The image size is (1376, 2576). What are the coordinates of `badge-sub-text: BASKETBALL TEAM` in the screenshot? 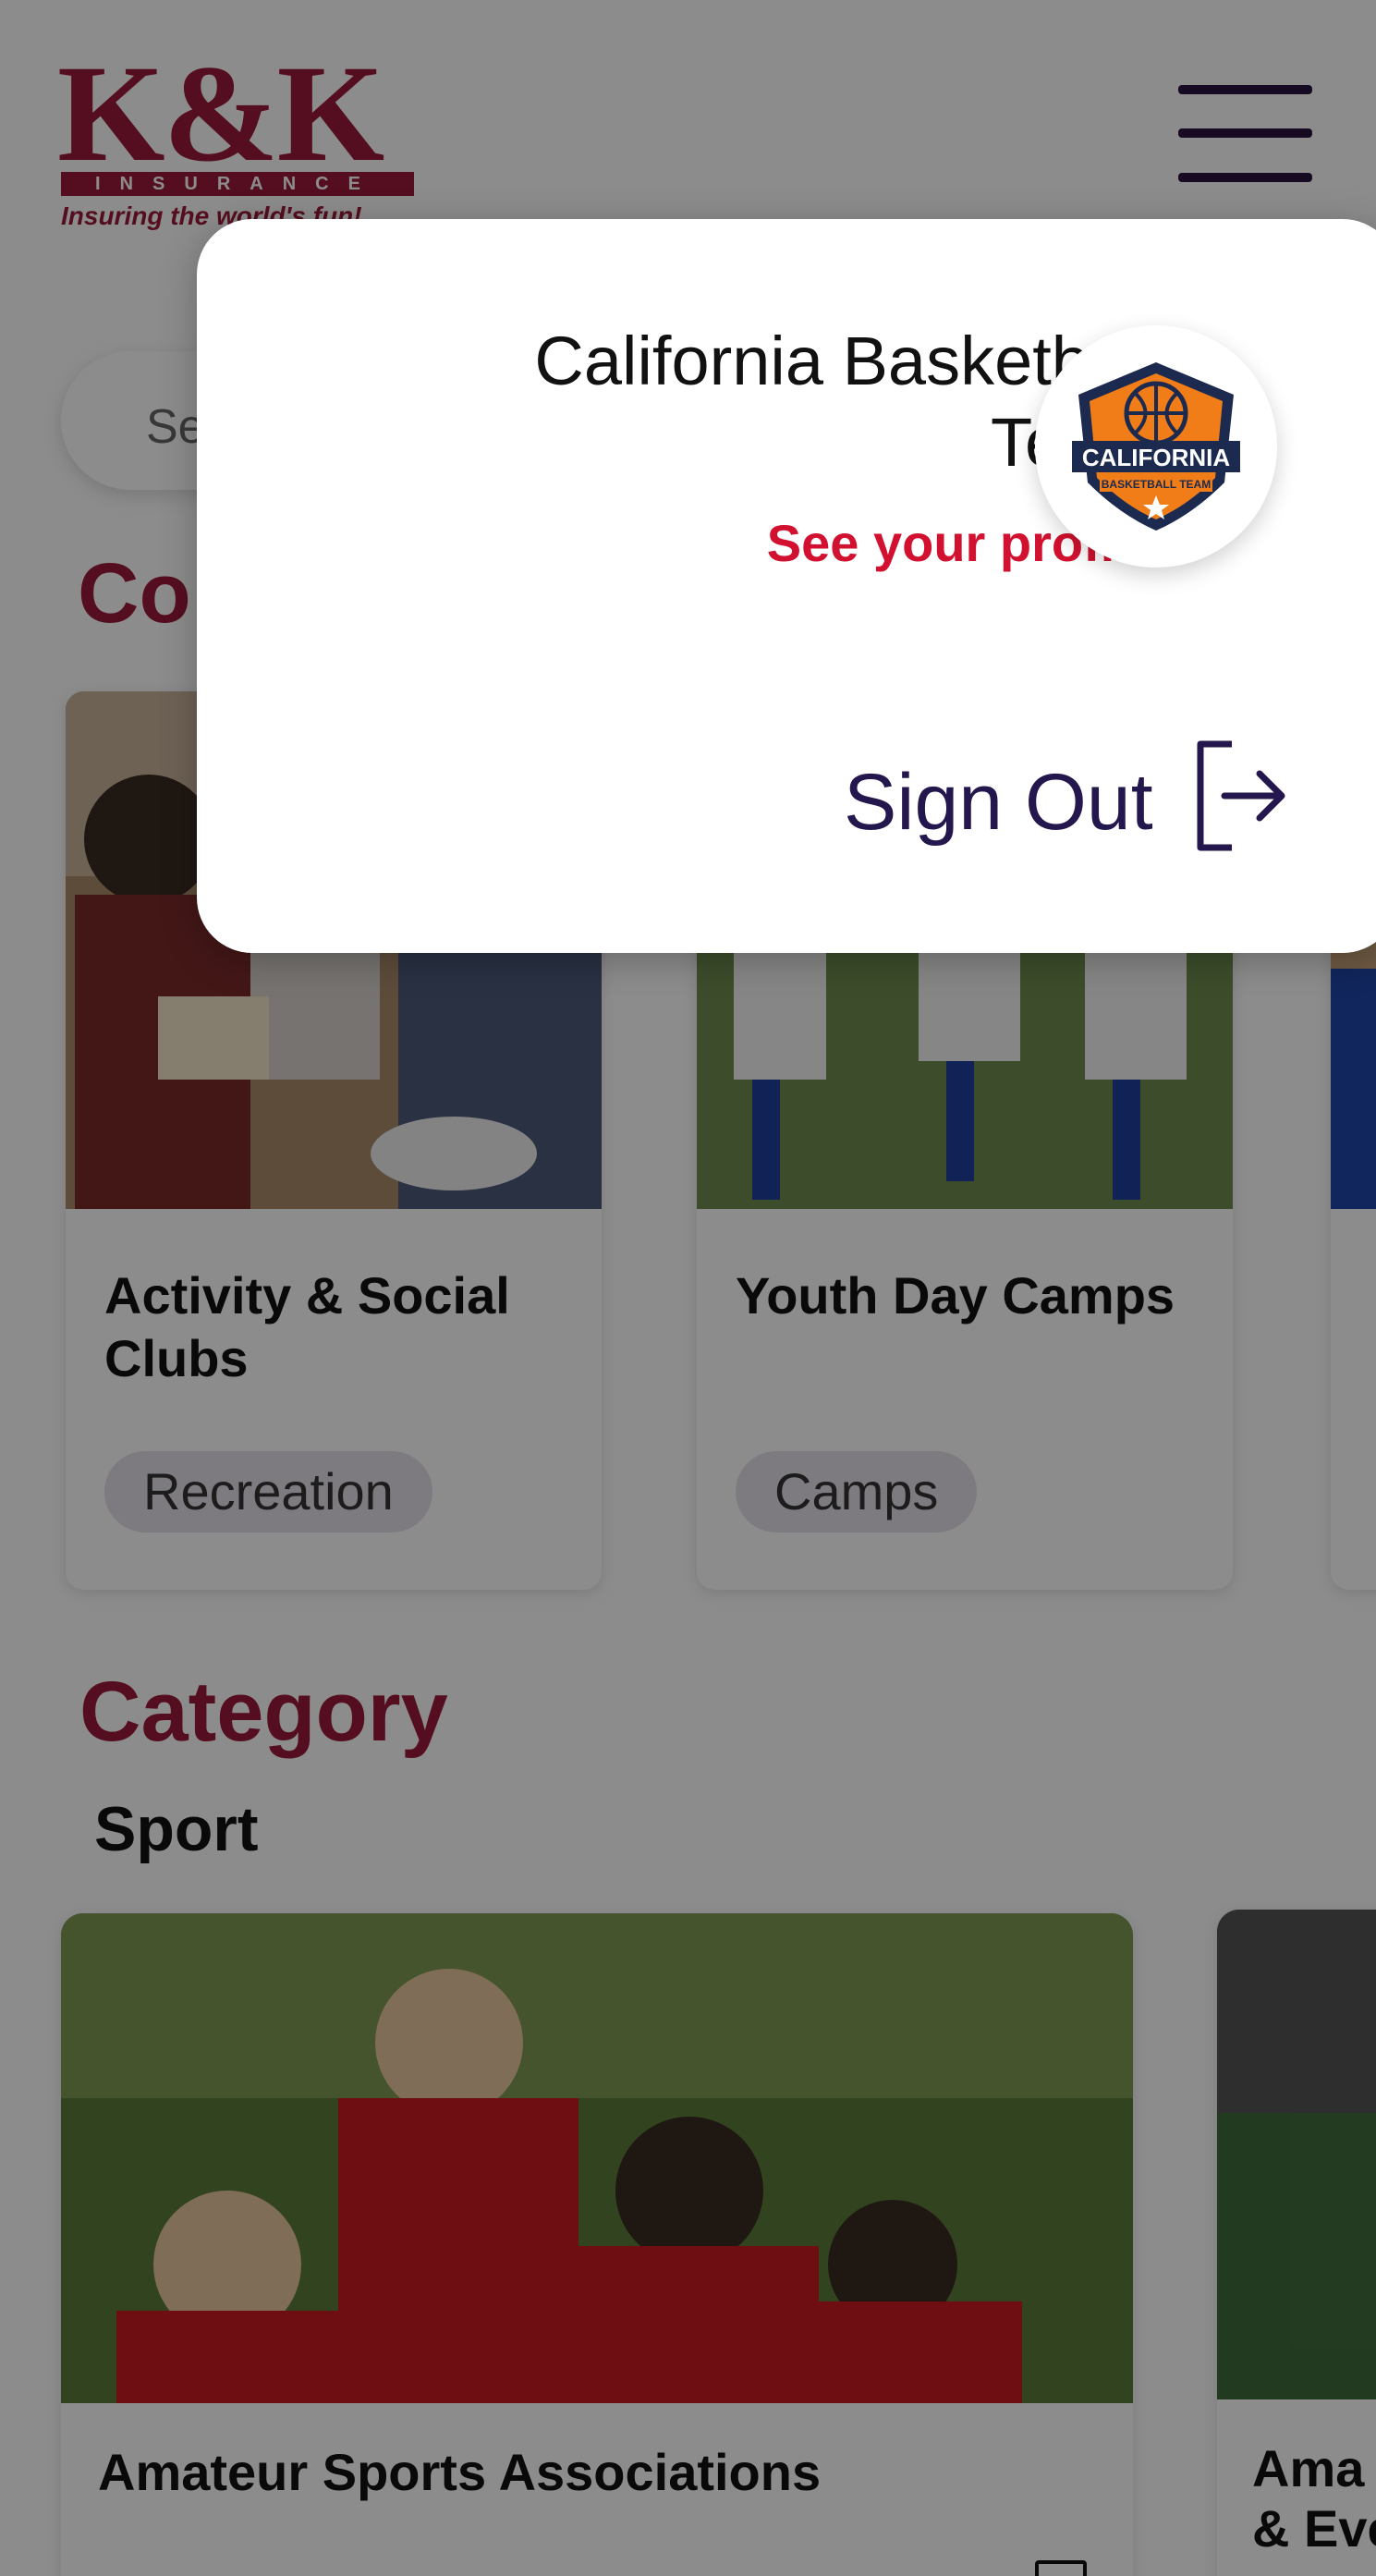 It's located at (1156, 484).